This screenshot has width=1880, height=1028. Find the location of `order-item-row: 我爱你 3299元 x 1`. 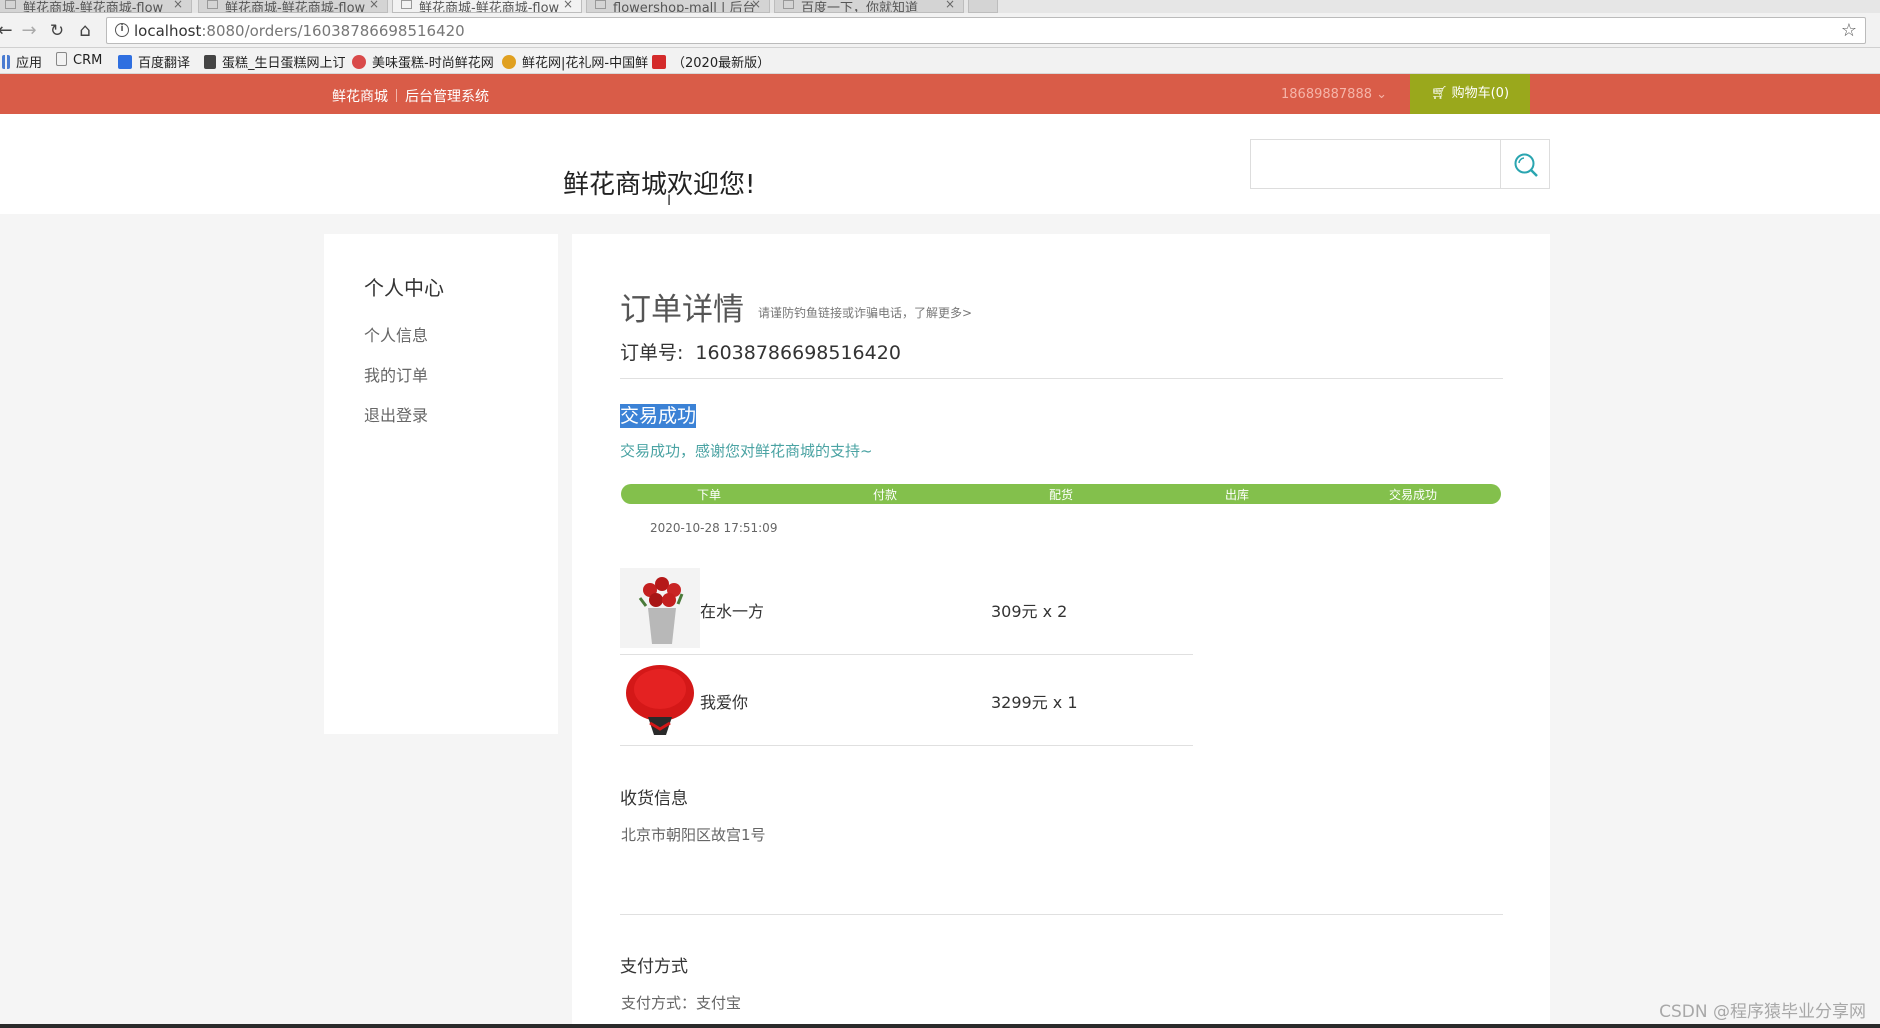

order-item-row: 我爱你 3299元 x 1 is located at coordinates (906, 700).